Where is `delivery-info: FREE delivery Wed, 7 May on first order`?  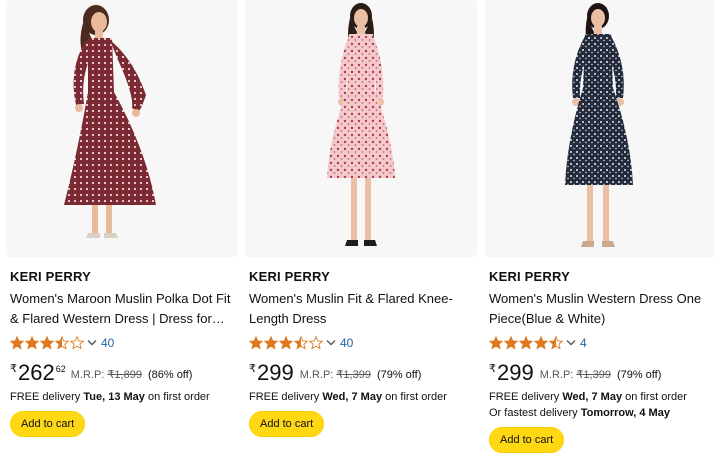
delivery-info: FREE delivery Wed, 7 May on first order is located at coordinates (361, 397).